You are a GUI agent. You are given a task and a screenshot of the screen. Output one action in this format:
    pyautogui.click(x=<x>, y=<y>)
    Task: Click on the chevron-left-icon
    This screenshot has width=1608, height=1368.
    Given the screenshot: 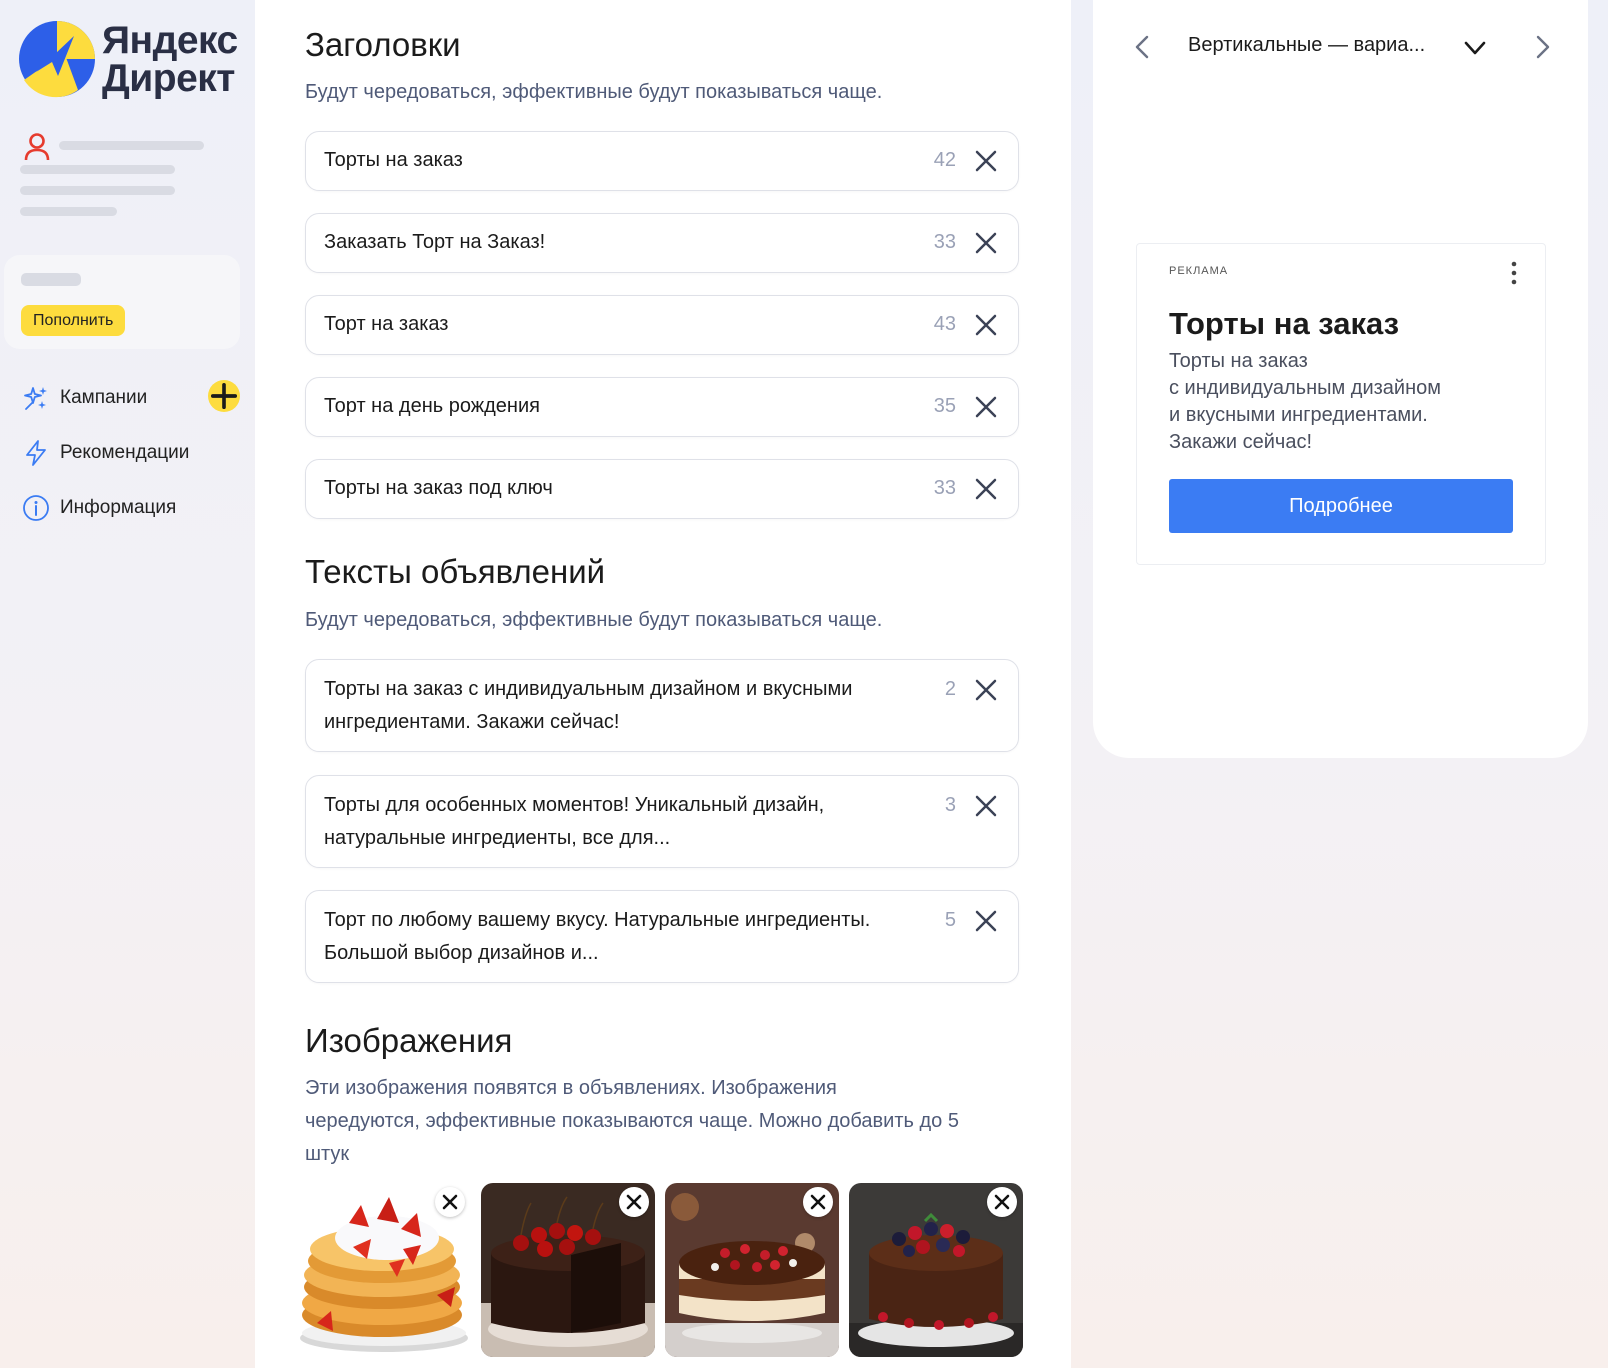 What is the action you would take?
    pyautogui.click(x=1143, y=47)
    